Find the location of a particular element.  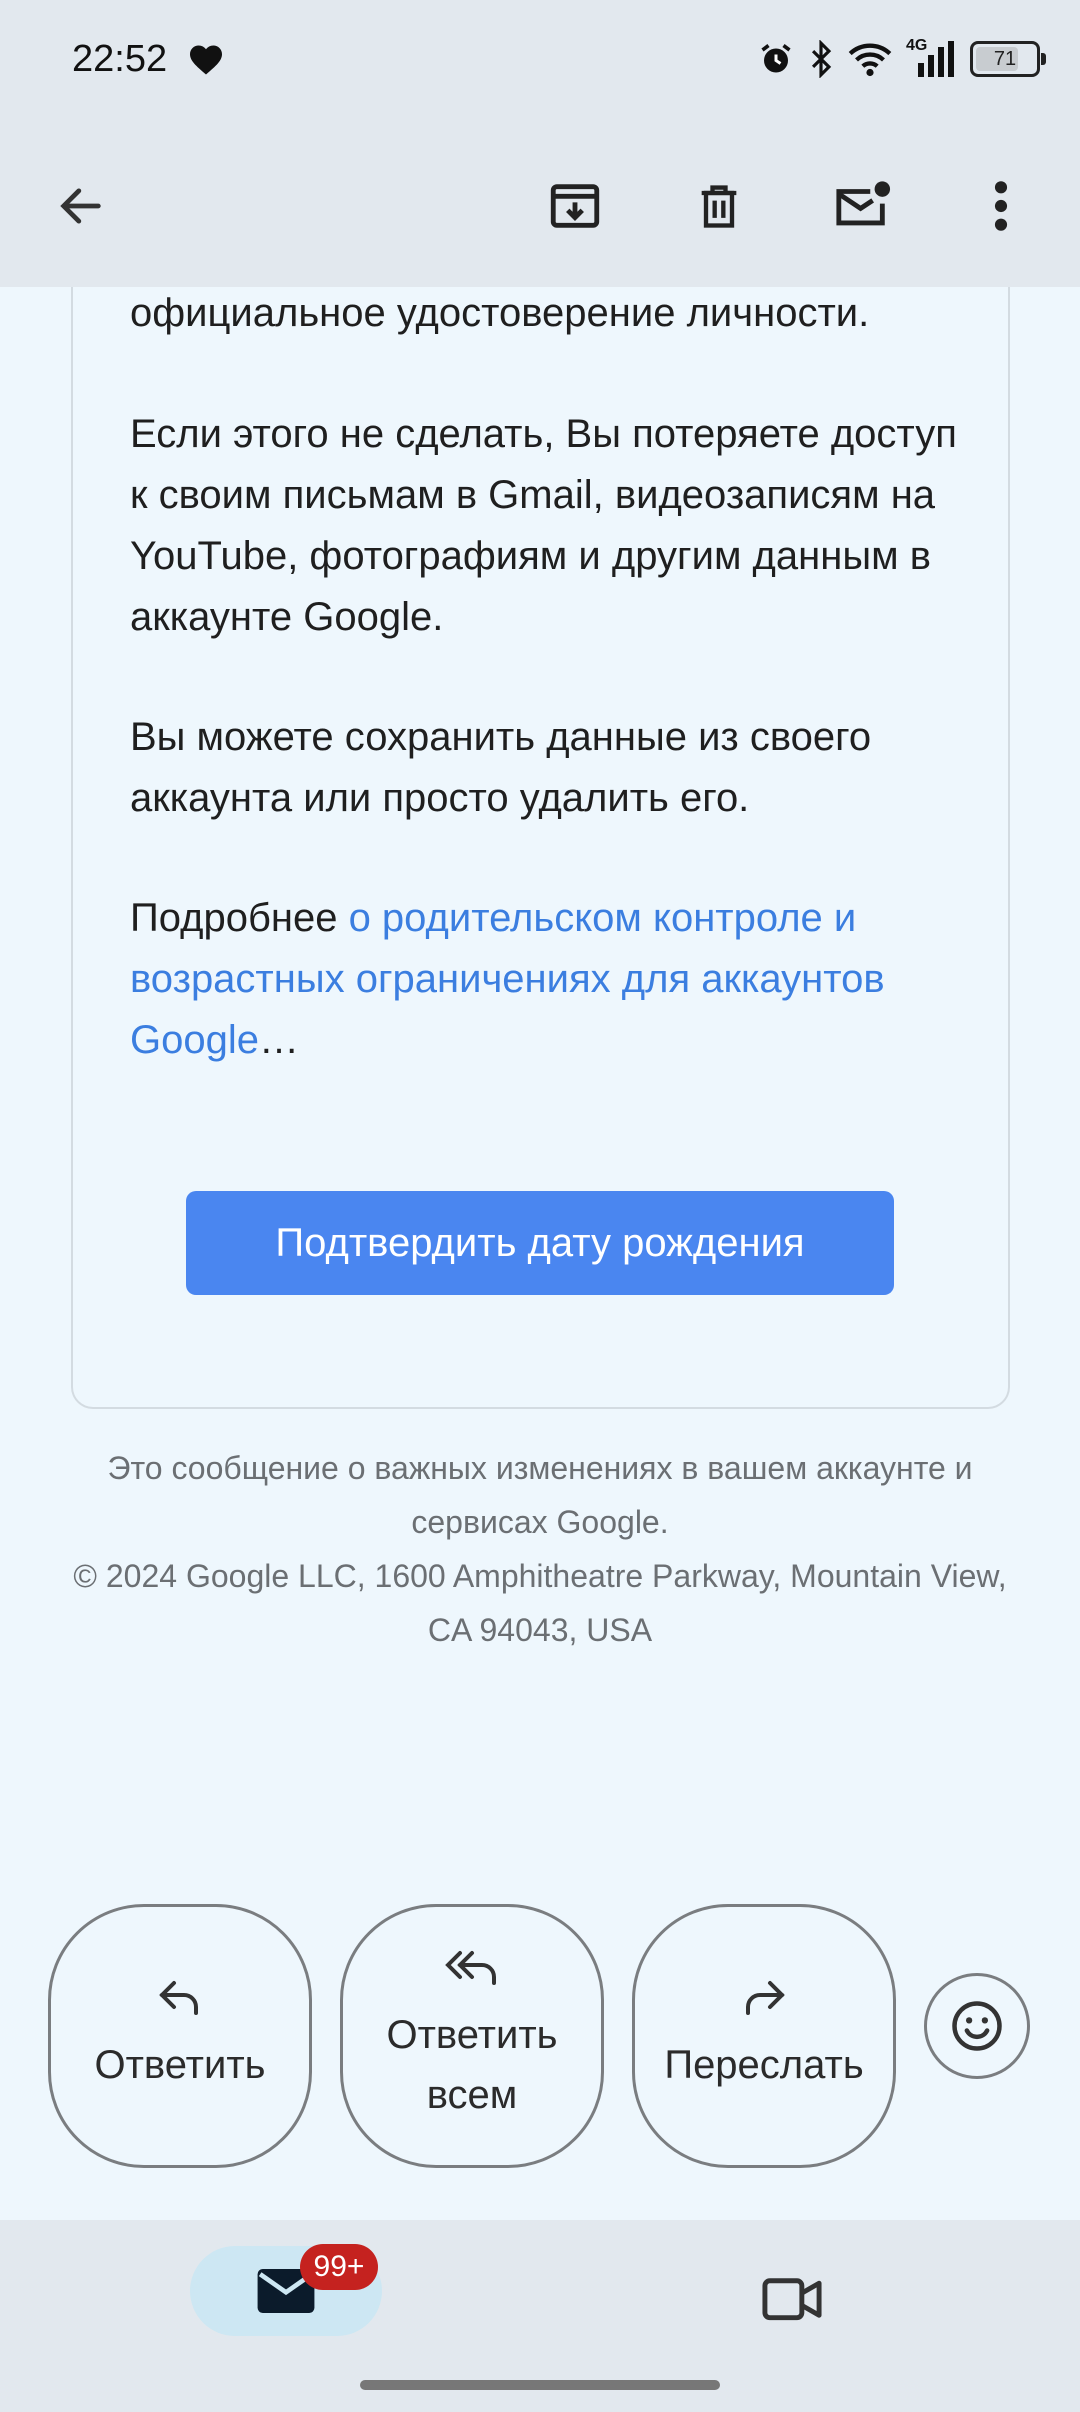

video-camera-icon is located at coordinates (792, 2299).